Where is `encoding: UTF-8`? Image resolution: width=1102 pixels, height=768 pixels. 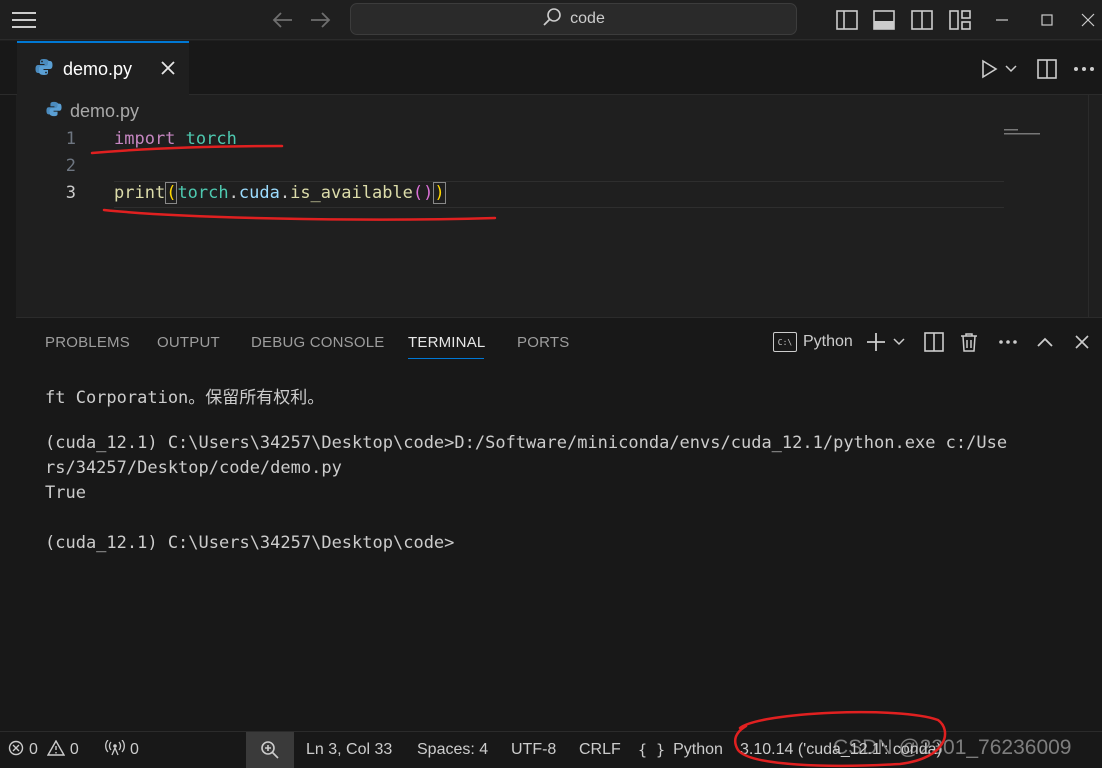 encoding: UTF-8 is located at coordinates (533, 750).